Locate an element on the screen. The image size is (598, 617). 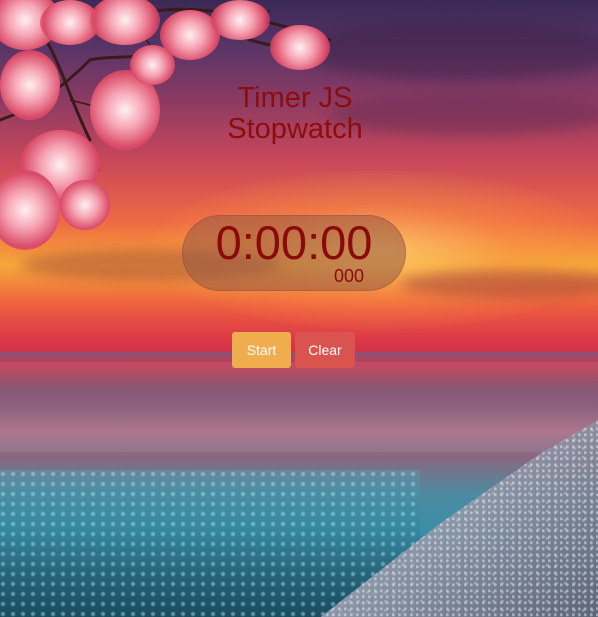
timer-display: 0:00:00 000 is located at coordinates (294, 253).